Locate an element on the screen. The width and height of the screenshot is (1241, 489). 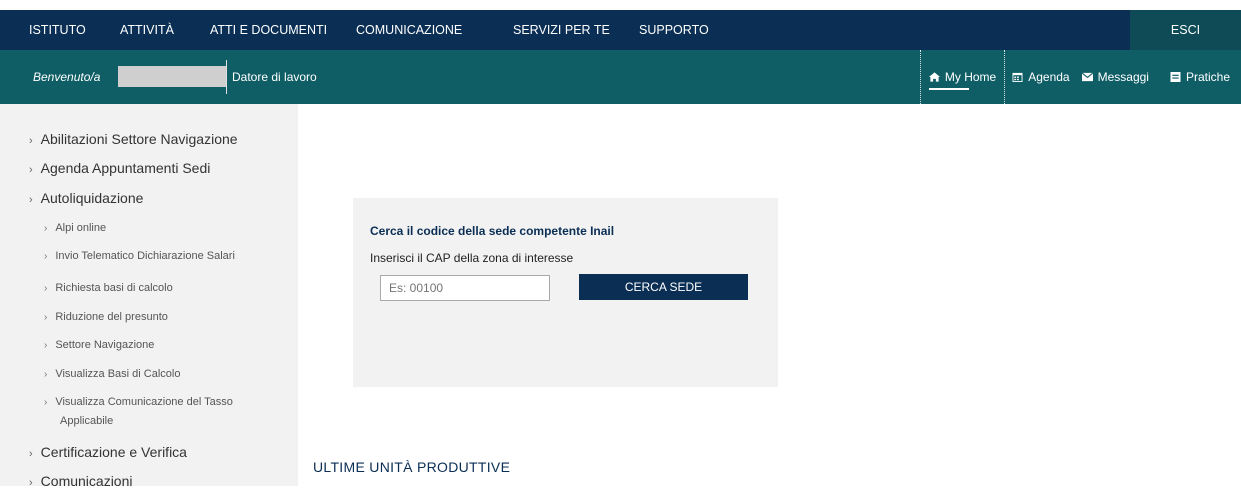
sidebar-item-agenda-appuntamenti: › Agenda Appuntamenti Sedi is located at coordinates (119, 168).